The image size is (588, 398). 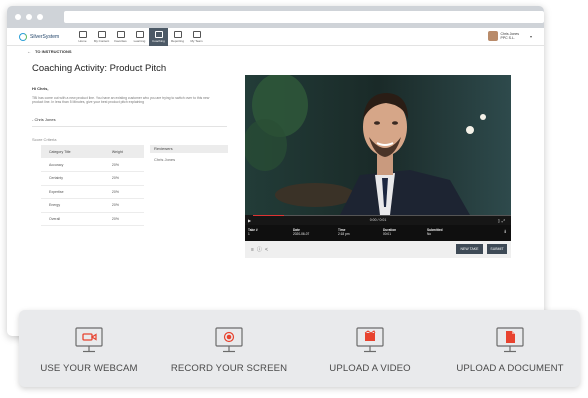 I want to click on nav-home: Home, so click(x=82, y=37).